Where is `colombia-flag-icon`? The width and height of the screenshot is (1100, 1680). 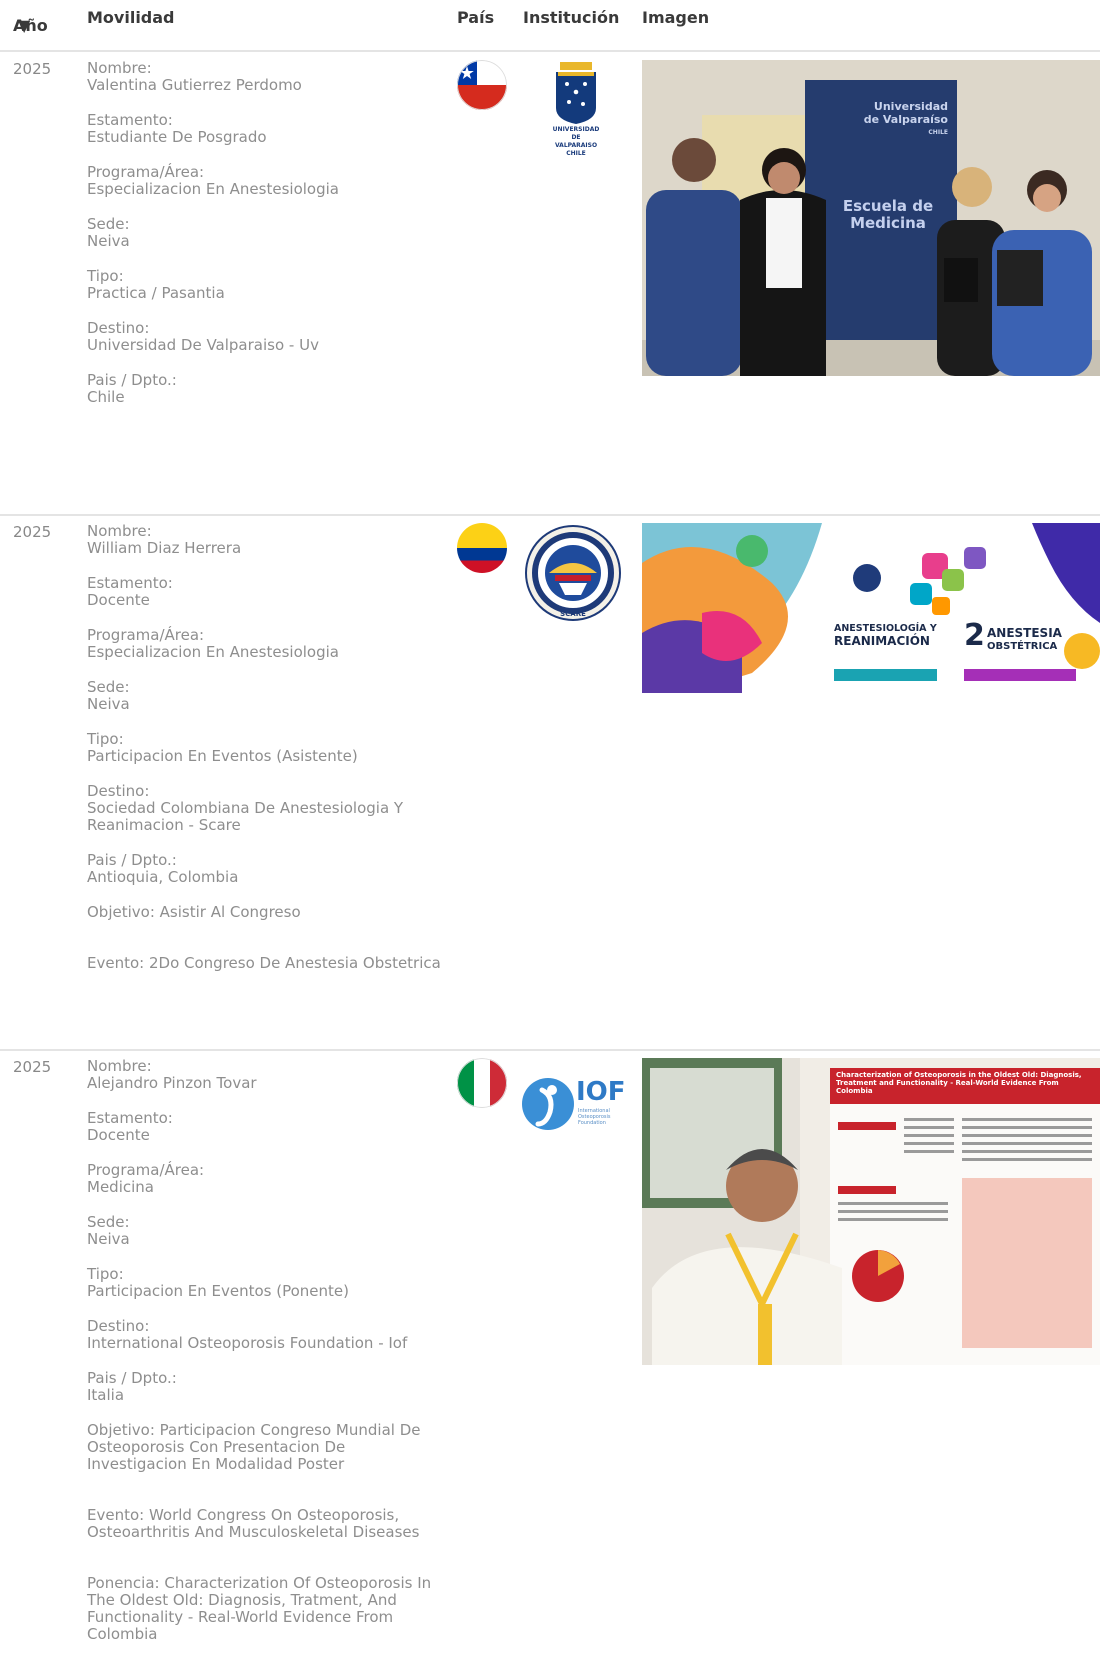
colombia-flag-icon is located at coordinates (482, 548).